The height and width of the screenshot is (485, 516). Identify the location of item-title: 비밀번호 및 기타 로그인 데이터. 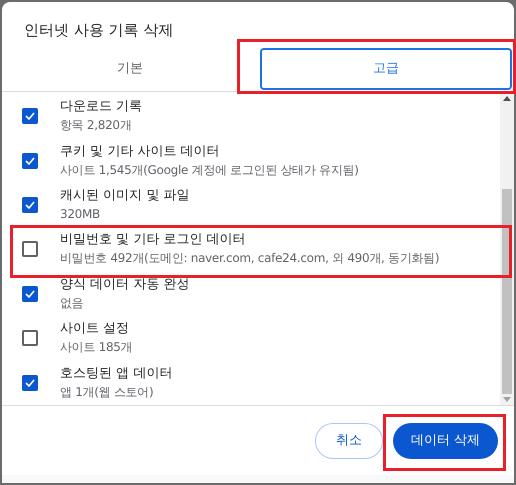
(153, 240).